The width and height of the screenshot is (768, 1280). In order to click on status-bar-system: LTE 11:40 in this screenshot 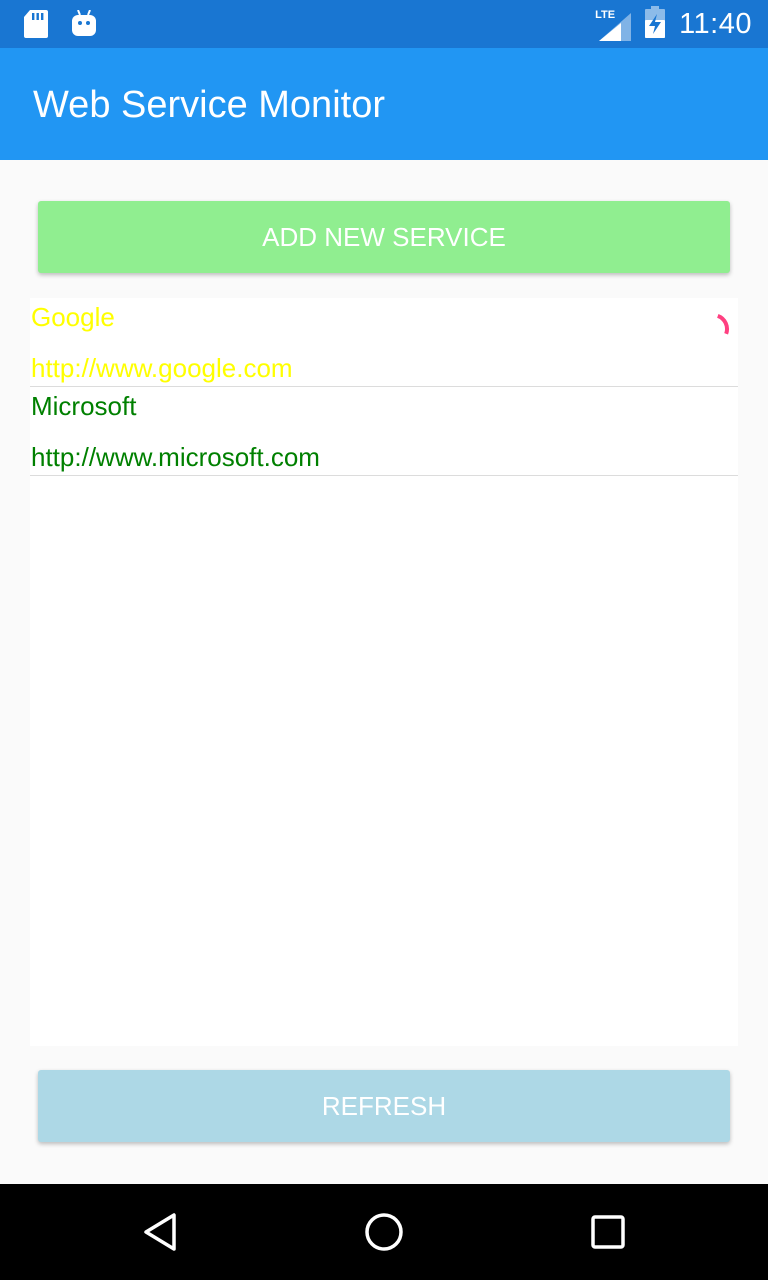, I will do `click(673, 24)`.